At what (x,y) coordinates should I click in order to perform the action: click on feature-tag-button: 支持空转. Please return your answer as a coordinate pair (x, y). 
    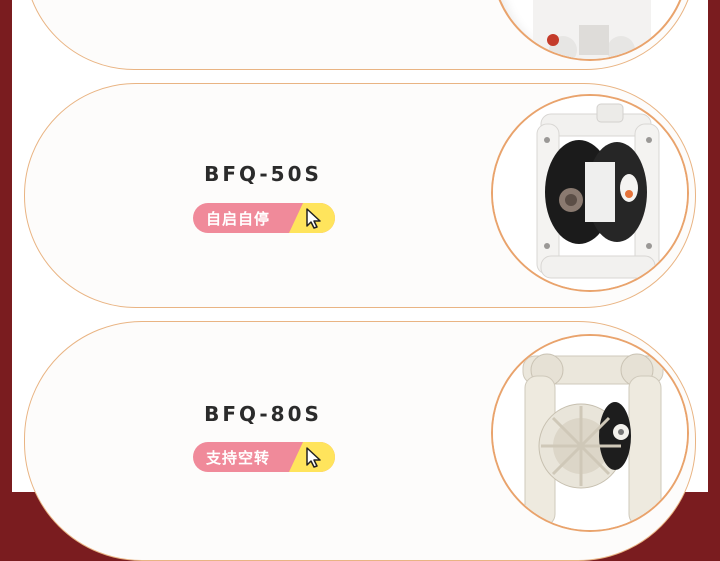
    Looking at the image, I should click on (264, 457).